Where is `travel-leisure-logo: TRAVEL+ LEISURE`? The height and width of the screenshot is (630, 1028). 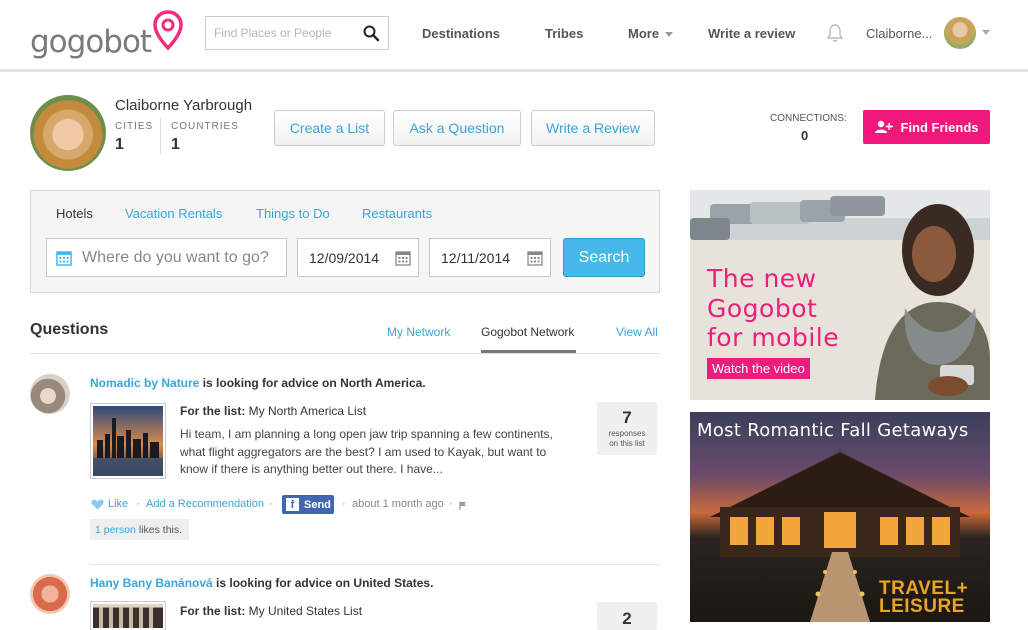
travel-leisure-logo: TRAVEL+ LEISURE is located at coordinates (923, 598).